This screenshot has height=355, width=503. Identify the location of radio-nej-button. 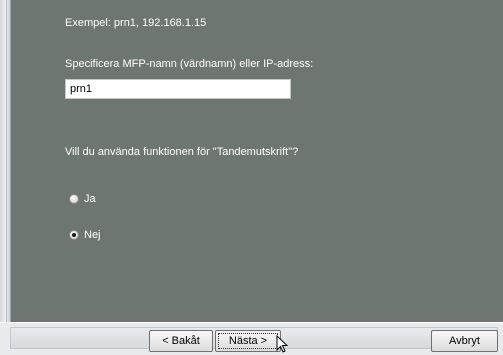
(74, 235).